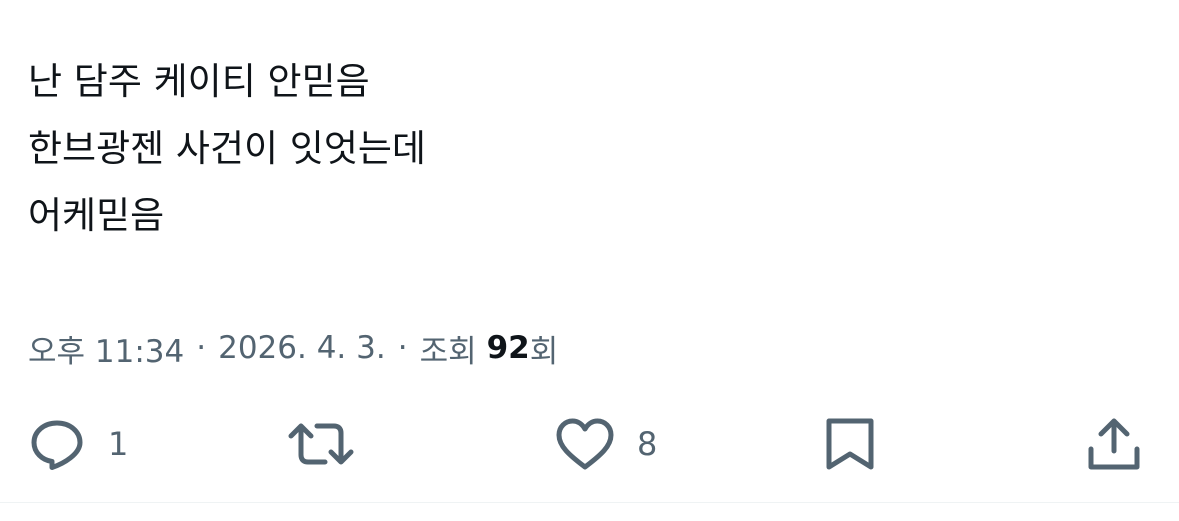  I want to click on bookmark-button, so click(850, 444).